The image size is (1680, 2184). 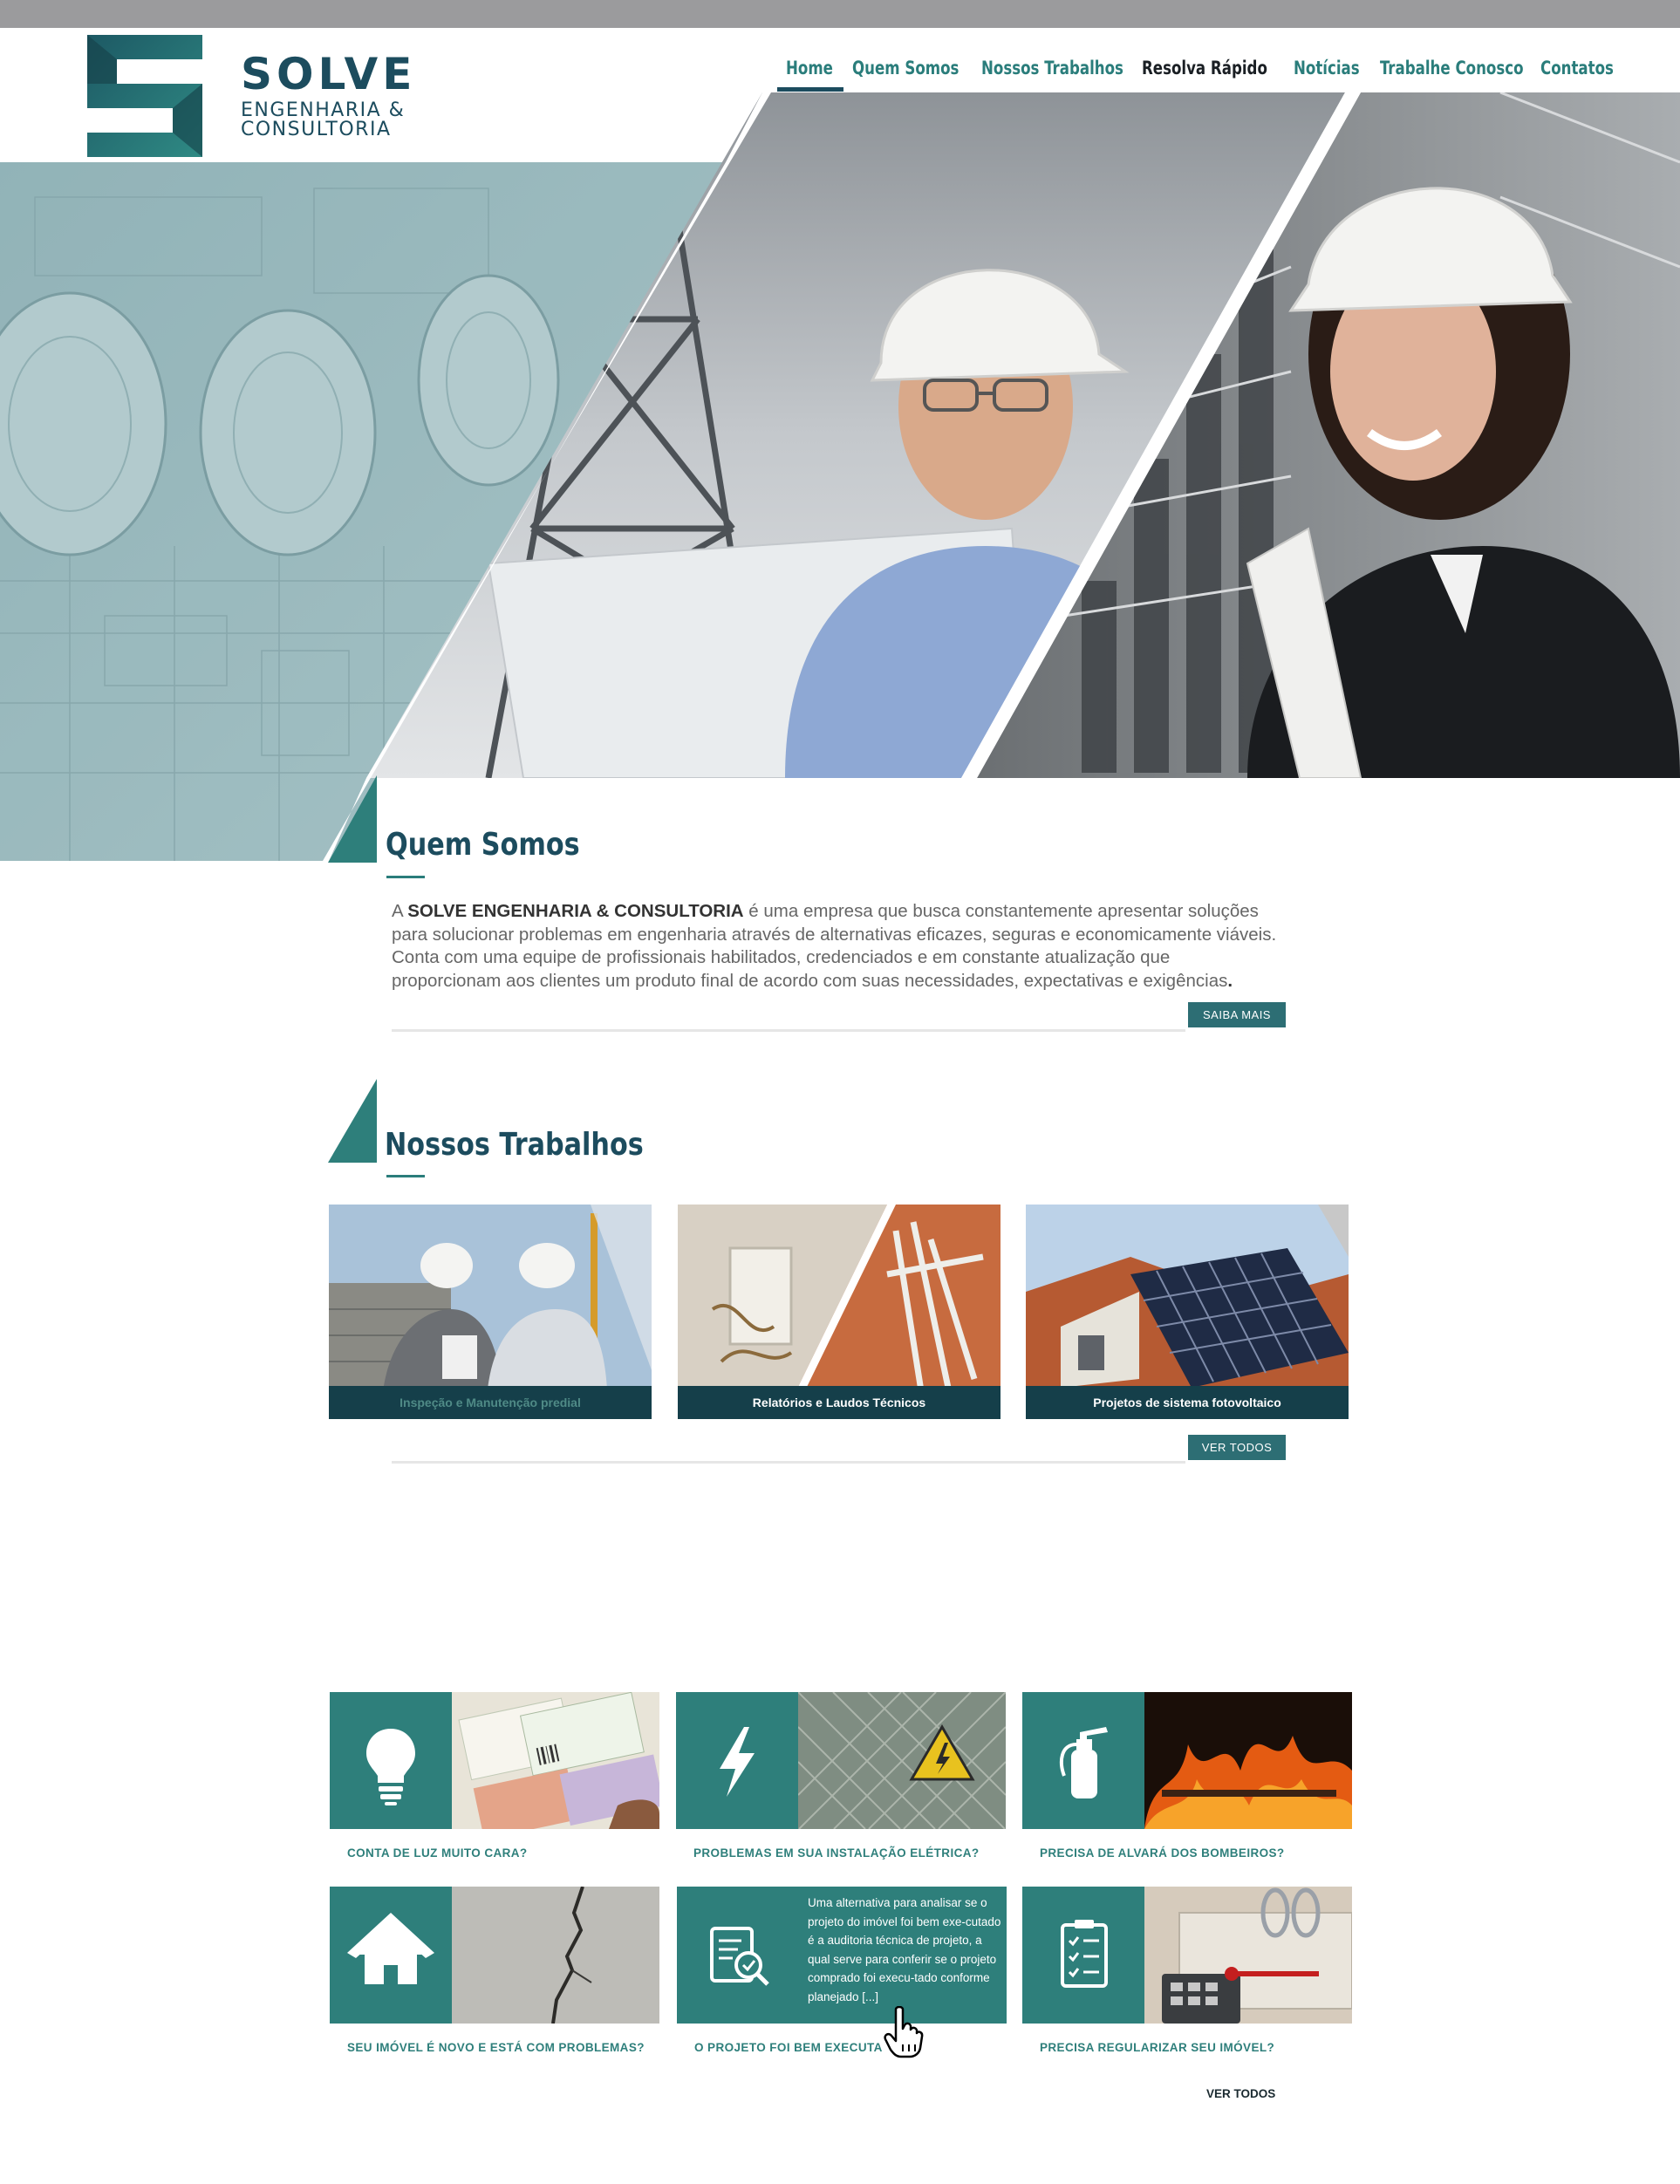 I want to click on about-text-prefix: A, so click(x=400, y=911).